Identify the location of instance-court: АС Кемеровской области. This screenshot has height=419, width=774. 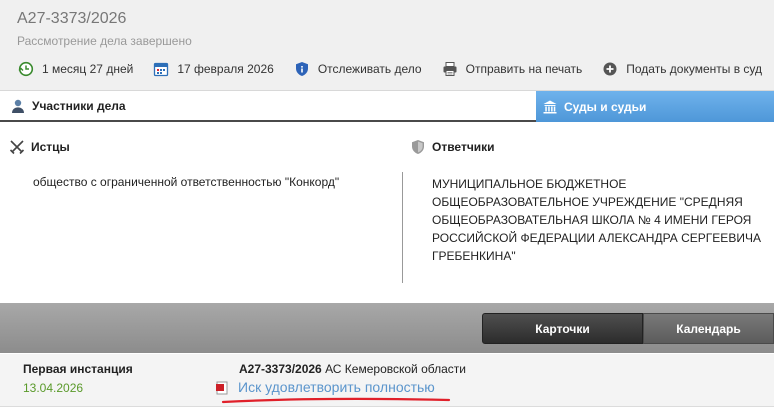
(393, 369).